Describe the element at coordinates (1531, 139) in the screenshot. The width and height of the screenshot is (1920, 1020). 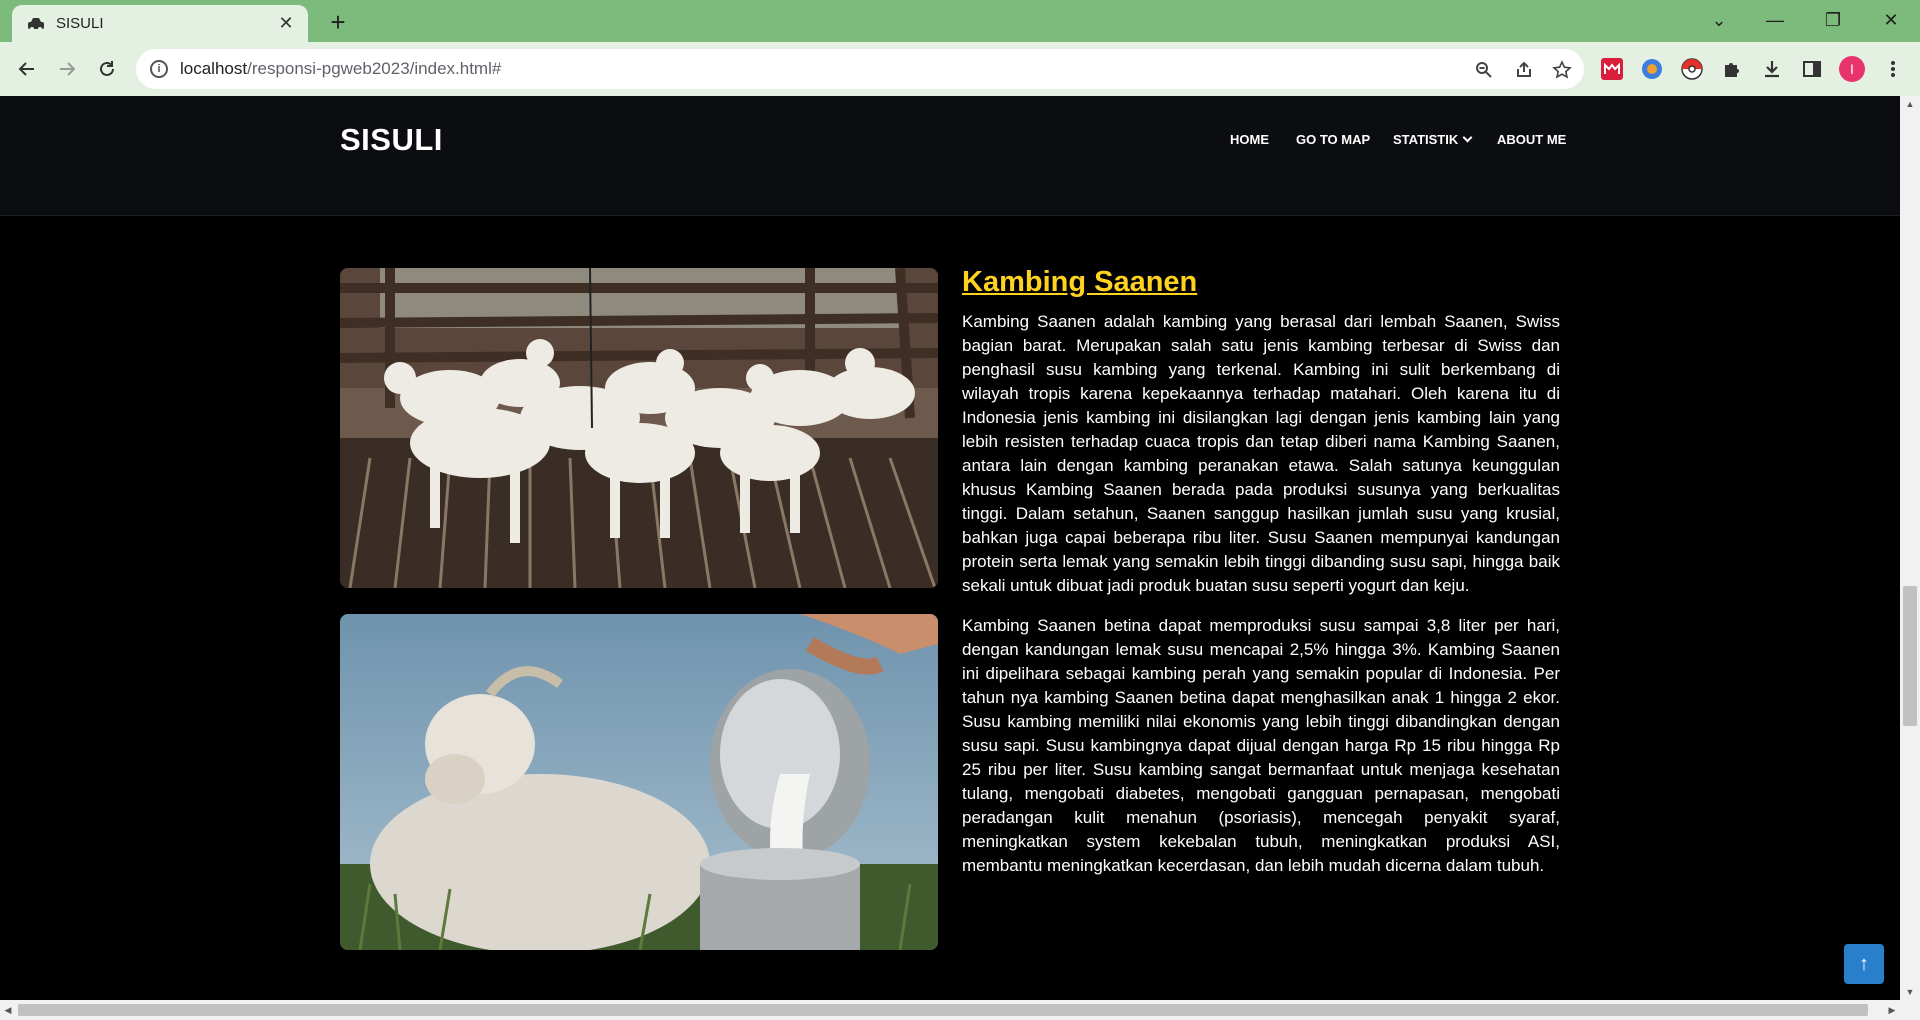
I see `nav-about-me: ABOUT ME` at that location.